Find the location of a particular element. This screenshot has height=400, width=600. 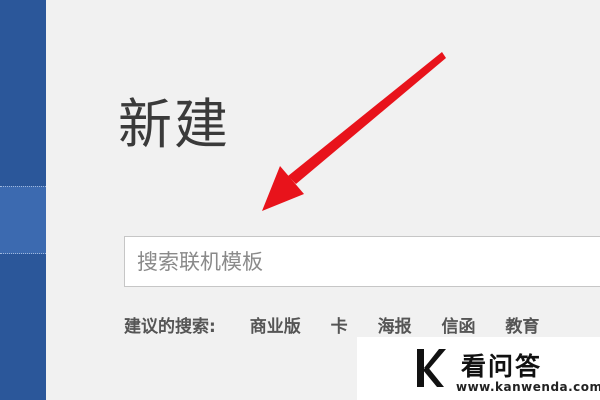

search-box is located at coordinates (362, 261).